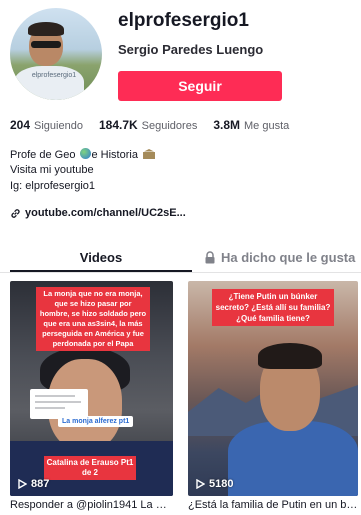 The height and width of the screenshot is (515, 361). What do you see at coordinates (288, 257) in the screenshot?
I see `tab-liked-label: Ha dicho que le gusta` at bounding box center [288, 257].